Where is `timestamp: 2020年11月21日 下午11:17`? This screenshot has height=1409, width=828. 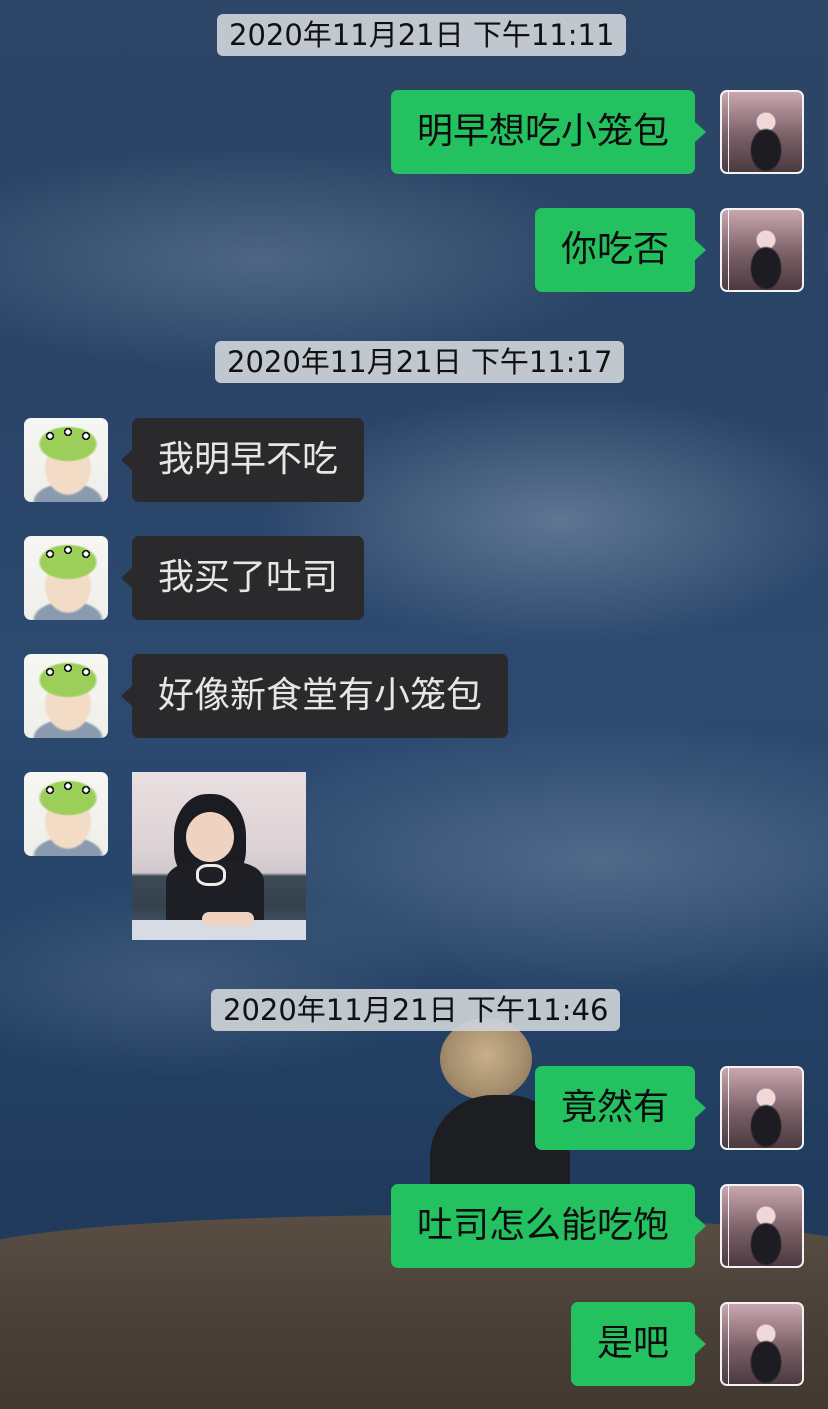
timestamp: 2020年11月21日 下午11:17 is located at coordinates (420, 362).